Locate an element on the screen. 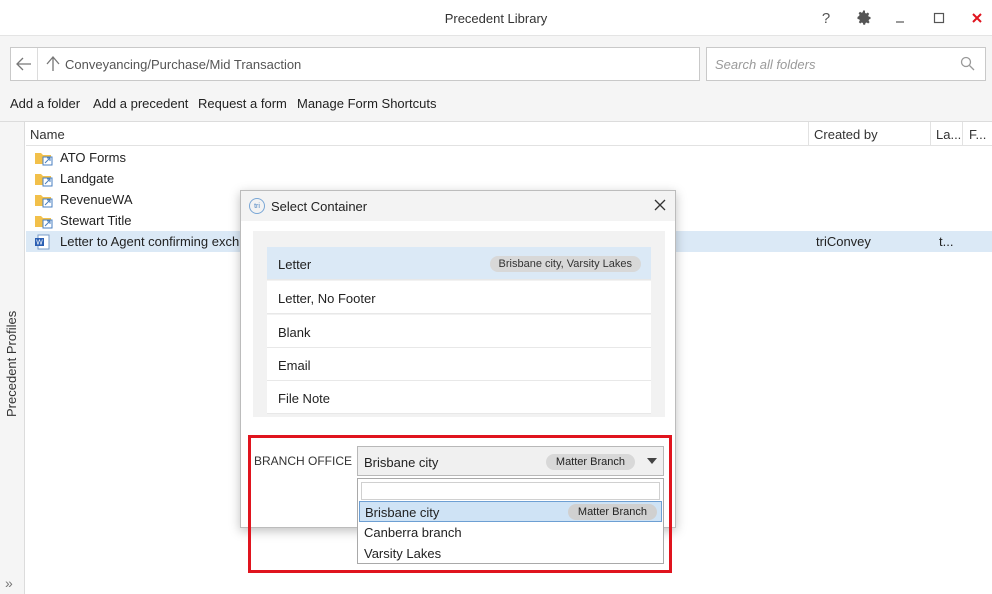 Image resolution: width=992 pixels, height=594 pixels. svg-text: W is located at coordinates (39, 243).